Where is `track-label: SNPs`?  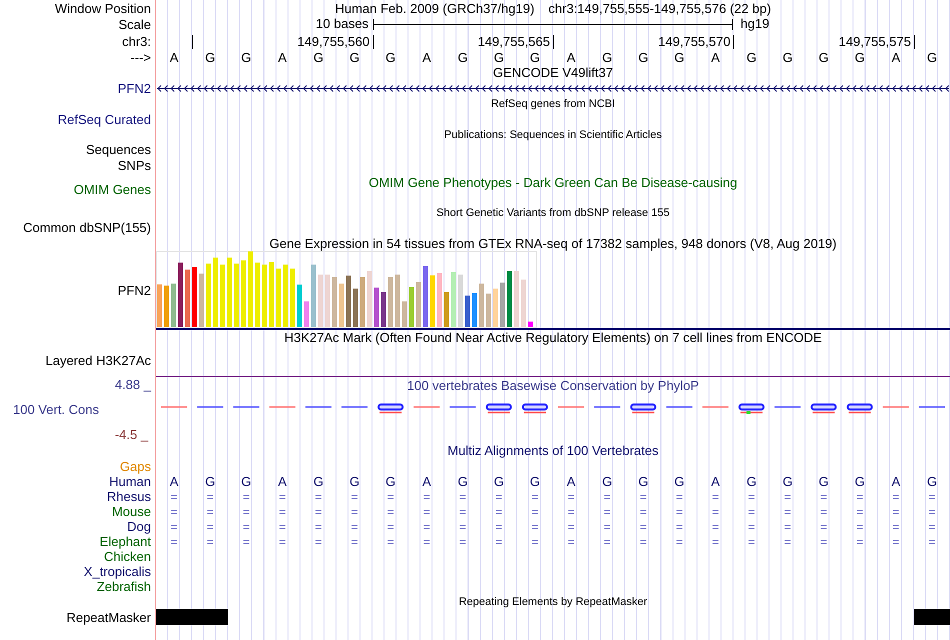
track-label: SNPs is located at coordinates (134, 165).